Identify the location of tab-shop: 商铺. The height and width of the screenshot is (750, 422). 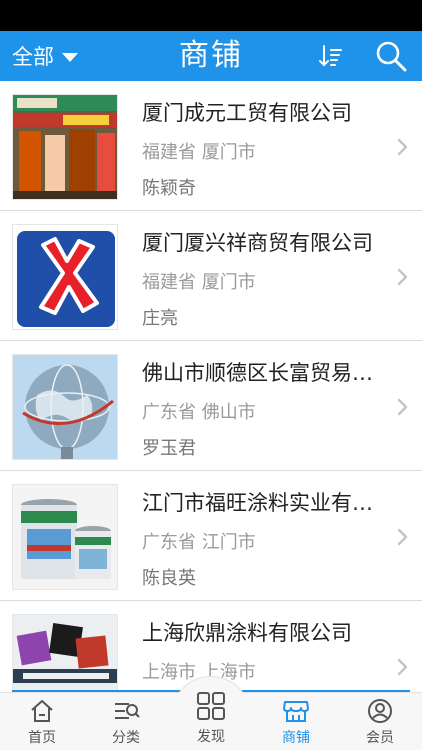
(296, 721).